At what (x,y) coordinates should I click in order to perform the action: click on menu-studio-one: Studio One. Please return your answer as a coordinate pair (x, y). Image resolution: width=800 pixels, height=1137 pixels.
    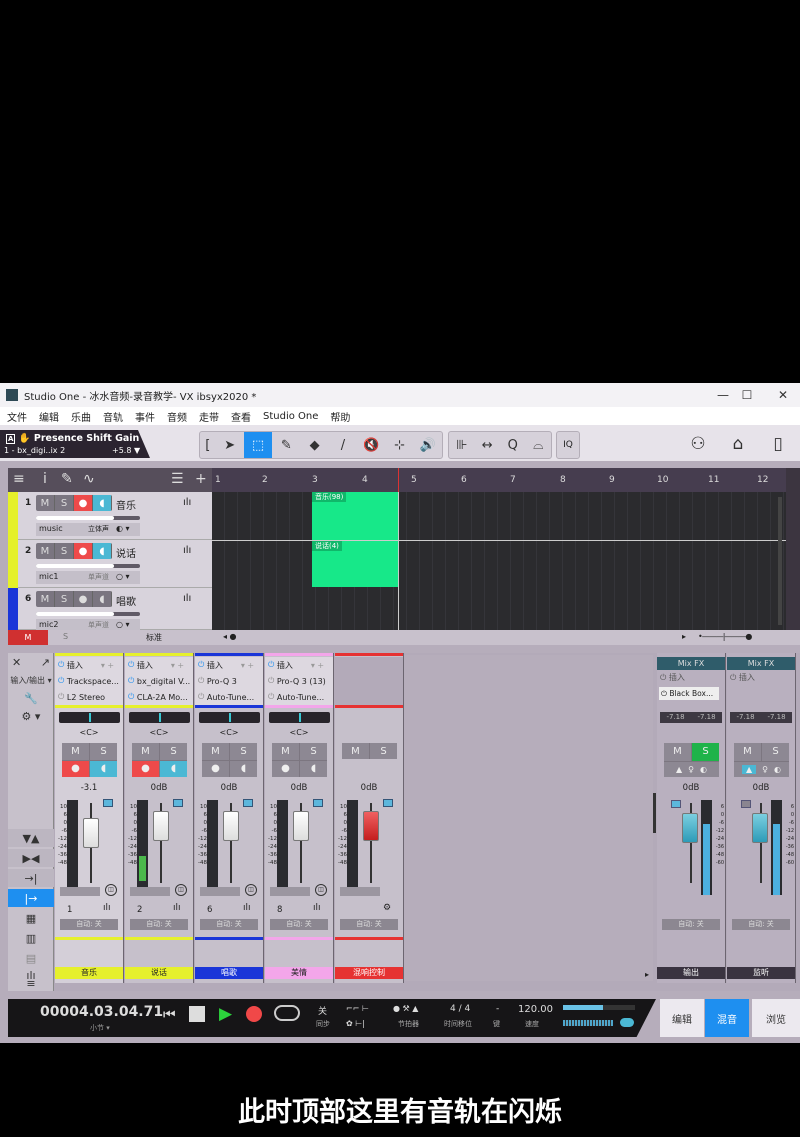
    Looking at the image, I should click on (290, 416).